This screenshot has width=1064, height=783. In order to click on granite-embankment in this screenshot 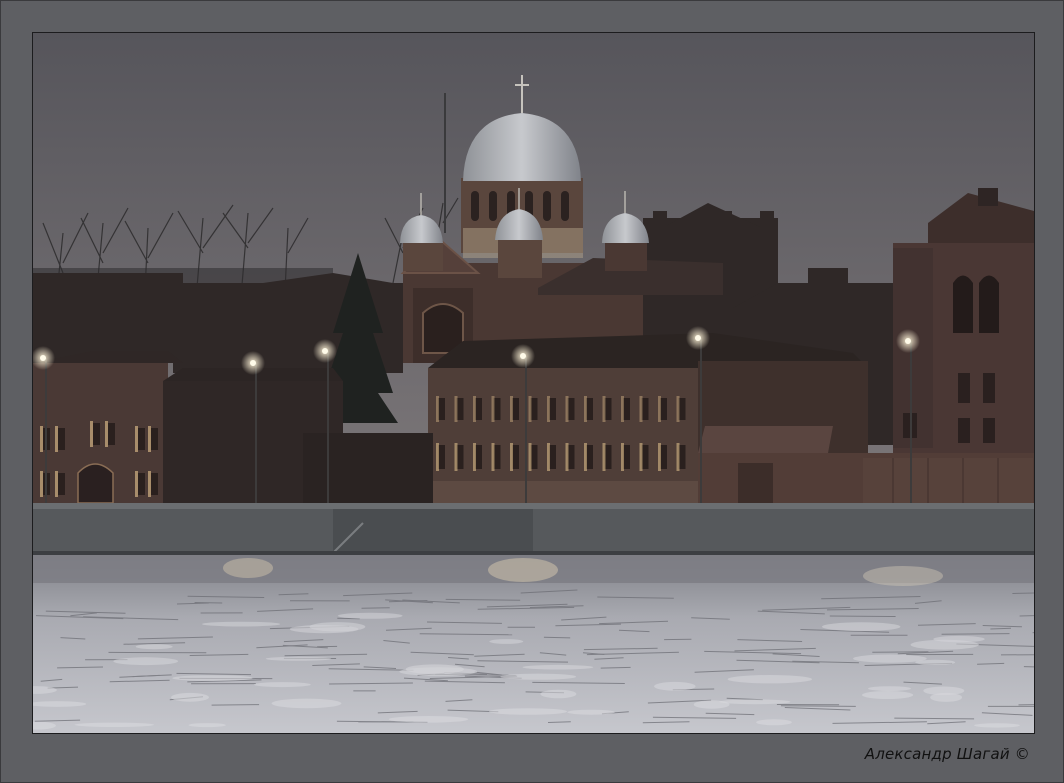, I will do `click(533, 530)`.